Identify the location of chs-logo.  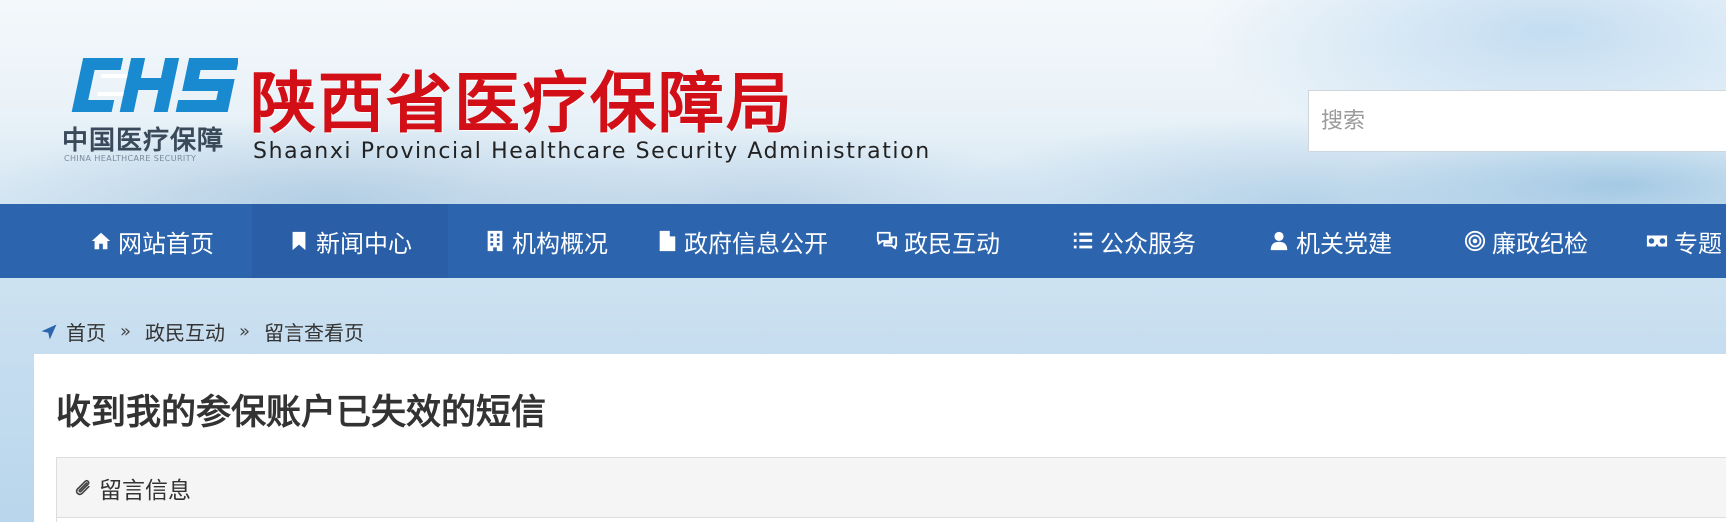
(151, 85).